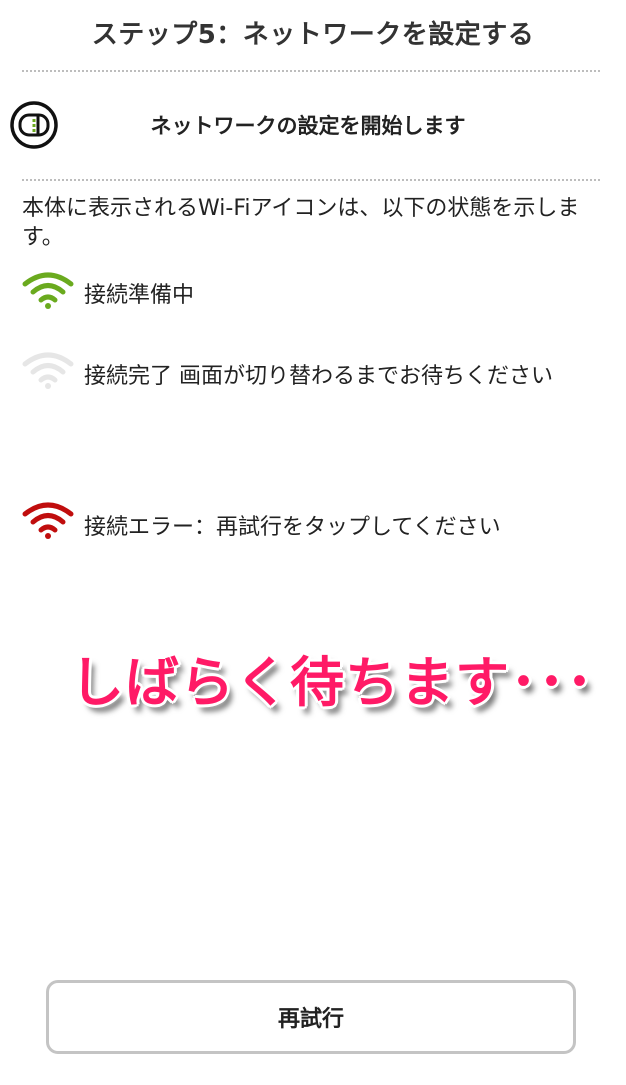  What do you see at coordinates (311, 1017) in the screenshot?
I see `retry-button: 再試行` at bounding box center [311, 1017].